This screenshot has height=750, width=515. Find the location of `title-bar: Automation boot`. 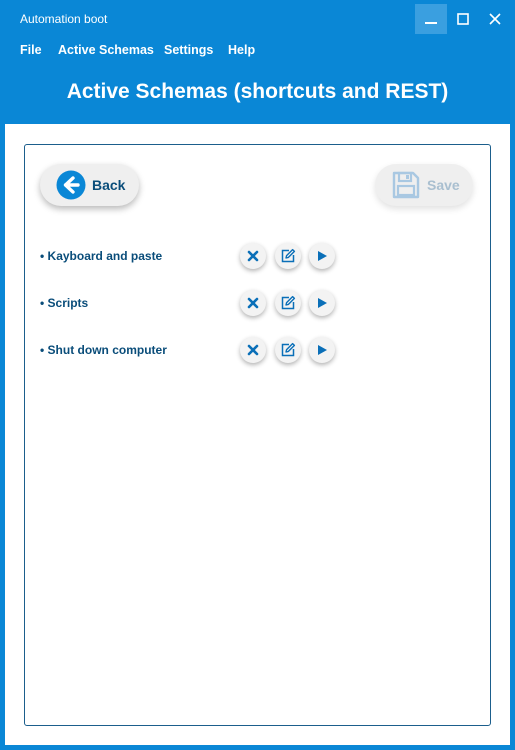

title-bar: Automation boot is located at coordinates (257, 19).